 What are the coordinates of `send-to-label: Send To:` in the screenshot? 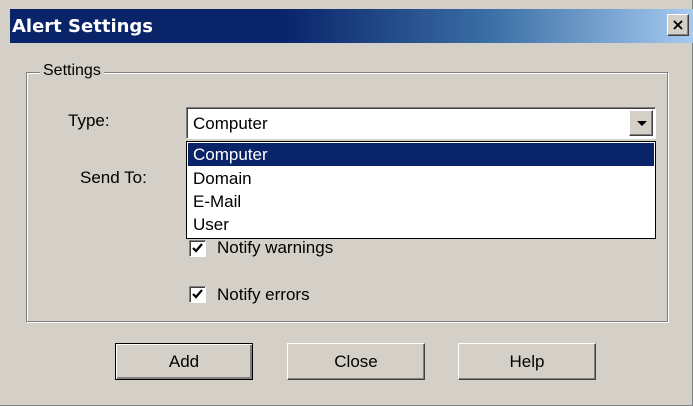 It's located at (113, 177).